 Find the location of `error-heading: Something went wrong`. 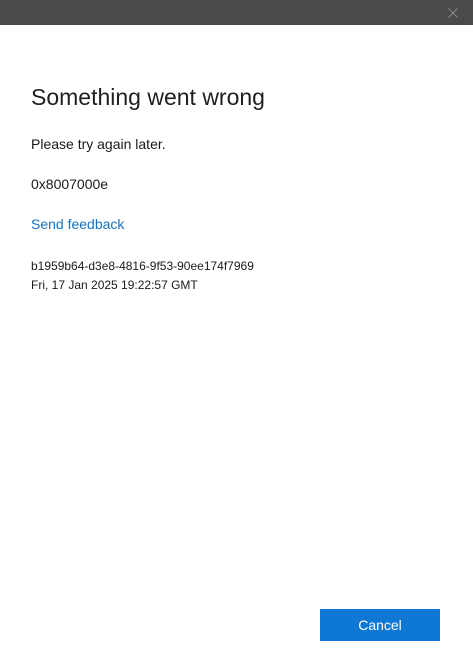

error-heading: Something went wrong is located at coordinates (148, 97).